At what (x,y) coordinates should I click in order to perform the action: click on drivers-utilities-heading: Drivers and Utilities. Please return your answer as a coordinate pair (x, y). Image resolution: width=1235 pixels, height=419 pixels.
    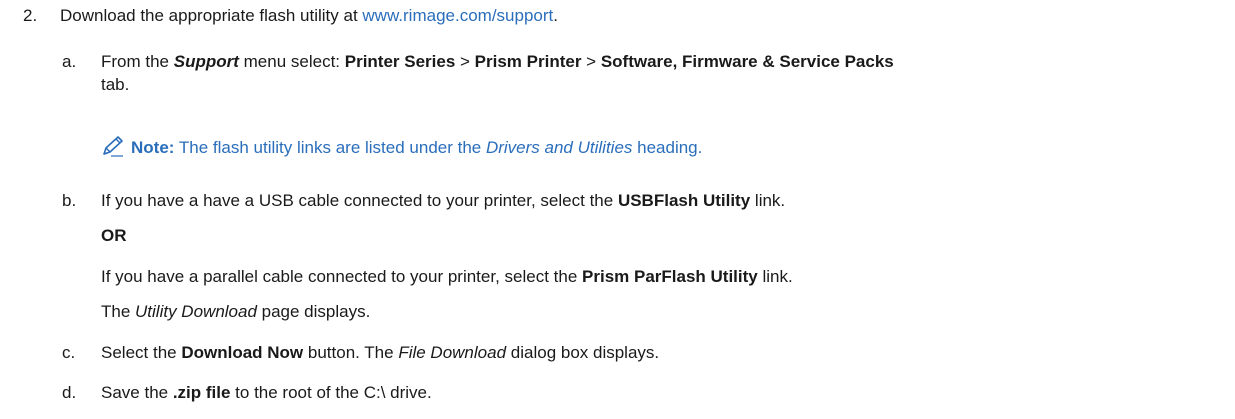
    Looking at the image, I should click on (559, 147).